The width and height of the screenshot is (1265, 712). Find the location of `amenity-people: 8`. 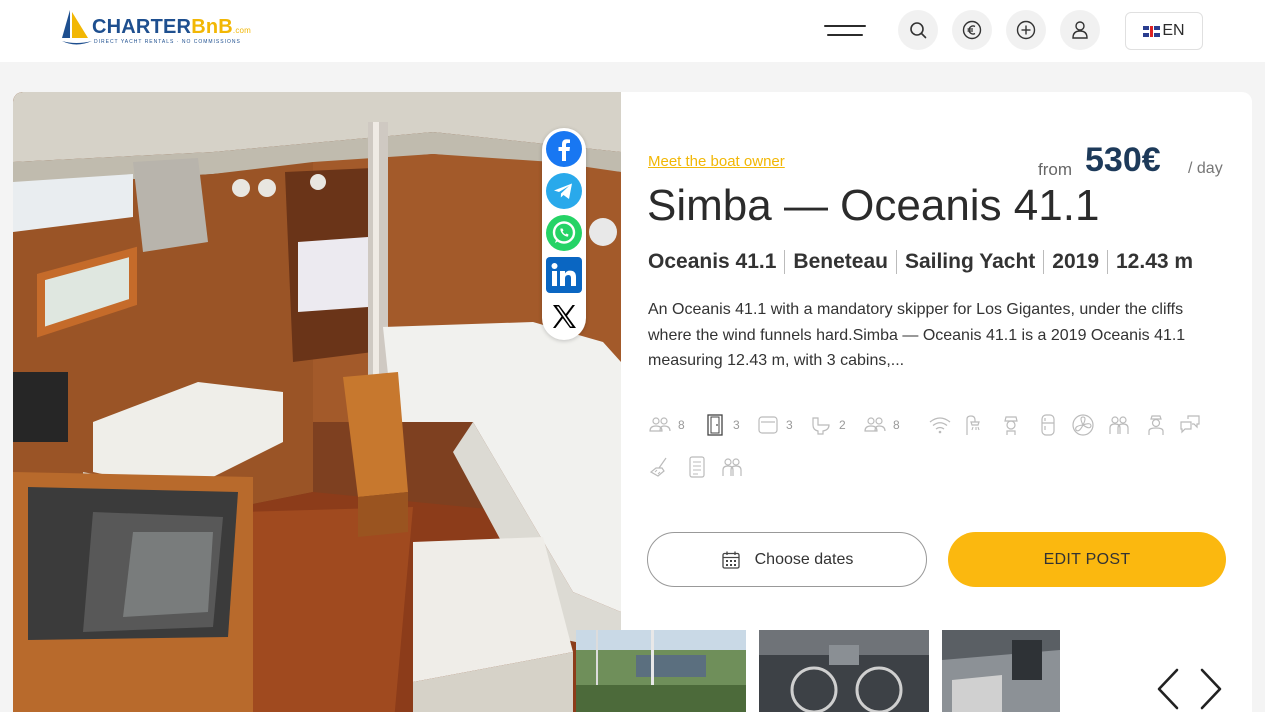

amenity-people: 8 is located at coordinates (881, 425).